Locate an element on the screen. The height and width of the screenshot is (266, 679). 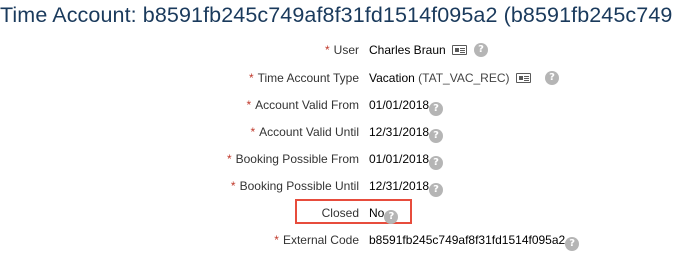
field-value-time-account-type: Vacation (TAT_VAC_REC) is located at coordinates (450, 78).